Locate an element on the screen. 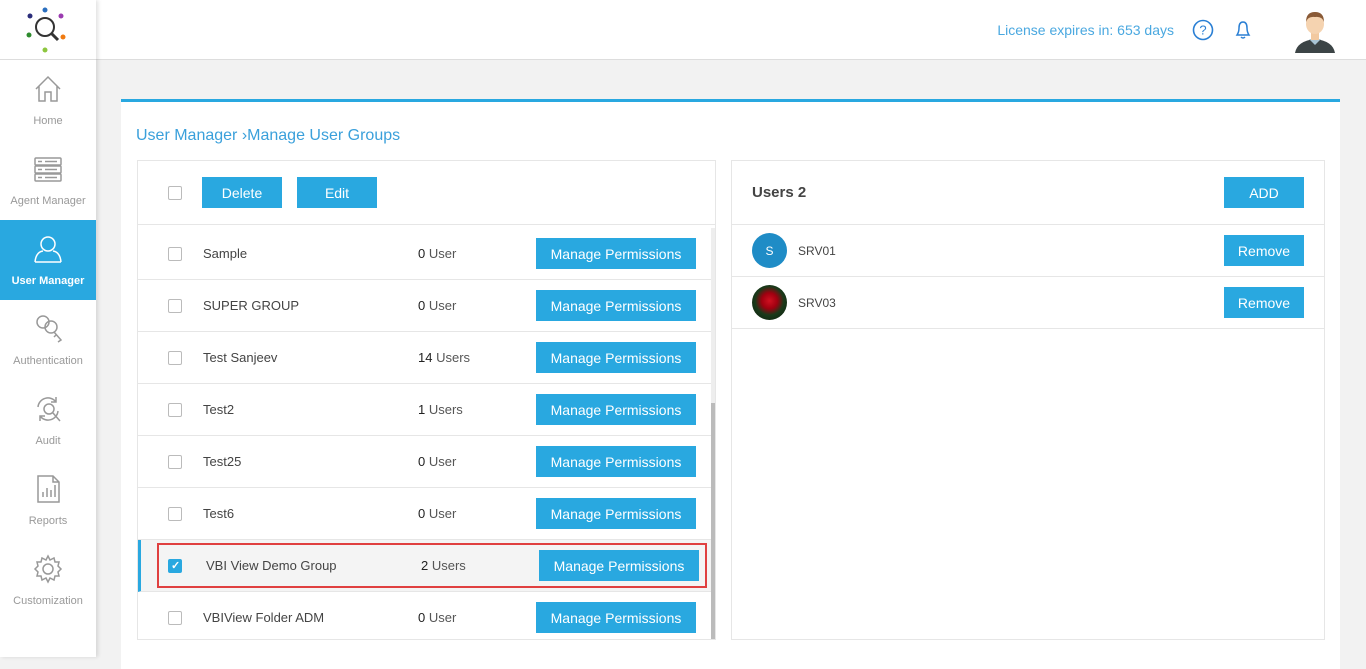 The height and width of the screenshot is (669, 1366). sidebar-item-label: Authentication is located at coordinates (48, 361).